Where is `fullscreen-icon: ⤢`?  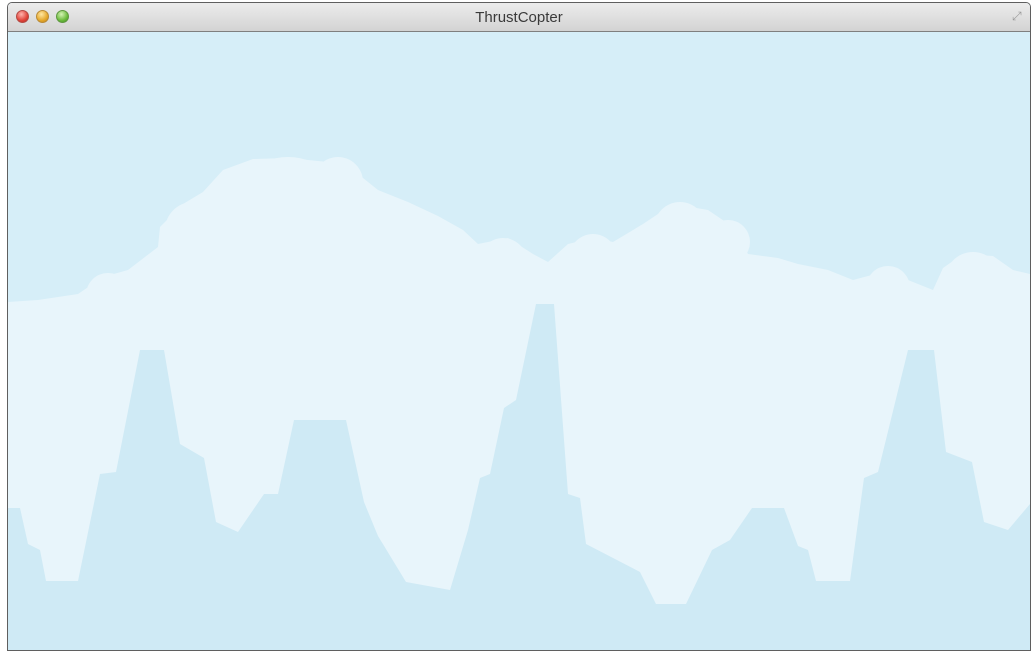
fullscreen-icon: ⤢ is located at coordinates (1018, 16).